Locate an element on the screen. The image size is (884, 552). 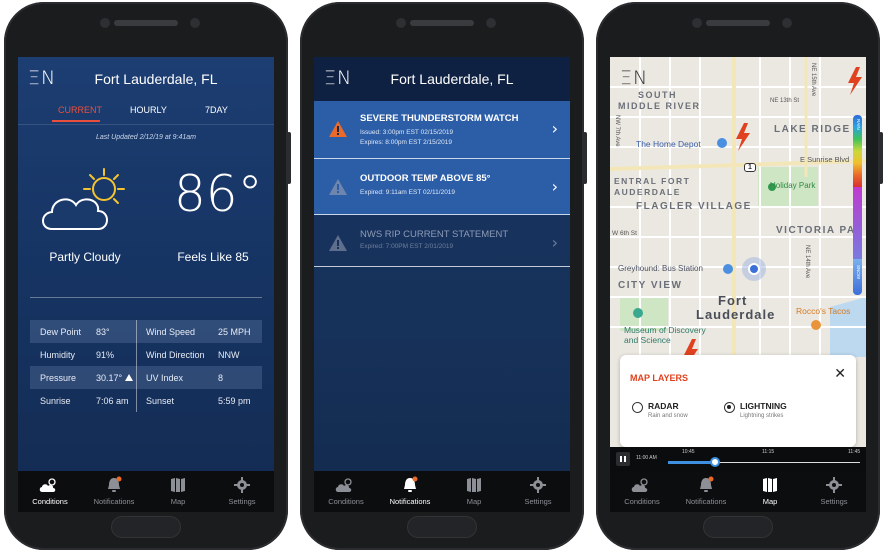
dew-point-label: Dew Point is located at coordinates (61, 331).